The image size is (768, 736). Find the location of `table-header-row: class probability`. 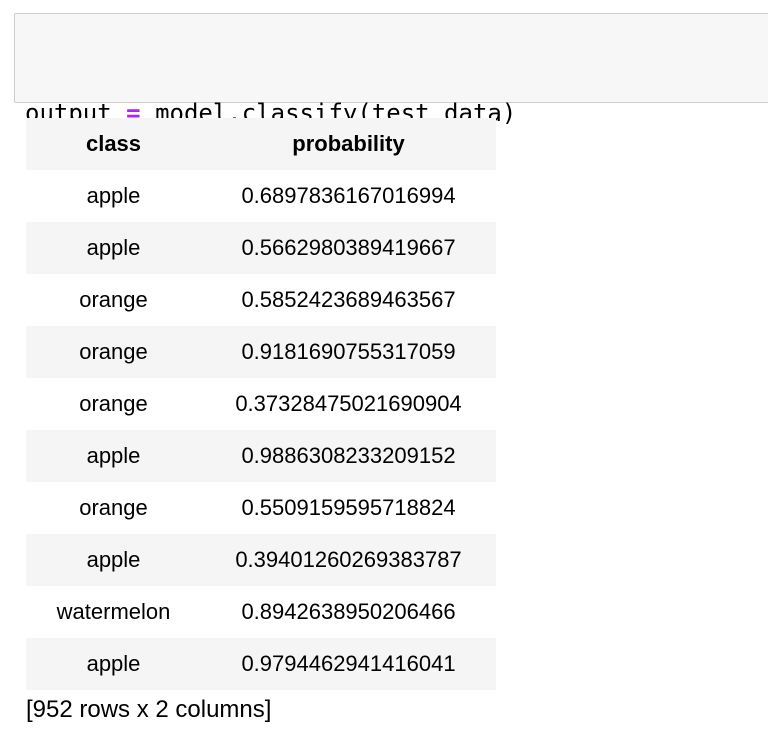

table-header-row: class probability is located at coordinates (261, 144).